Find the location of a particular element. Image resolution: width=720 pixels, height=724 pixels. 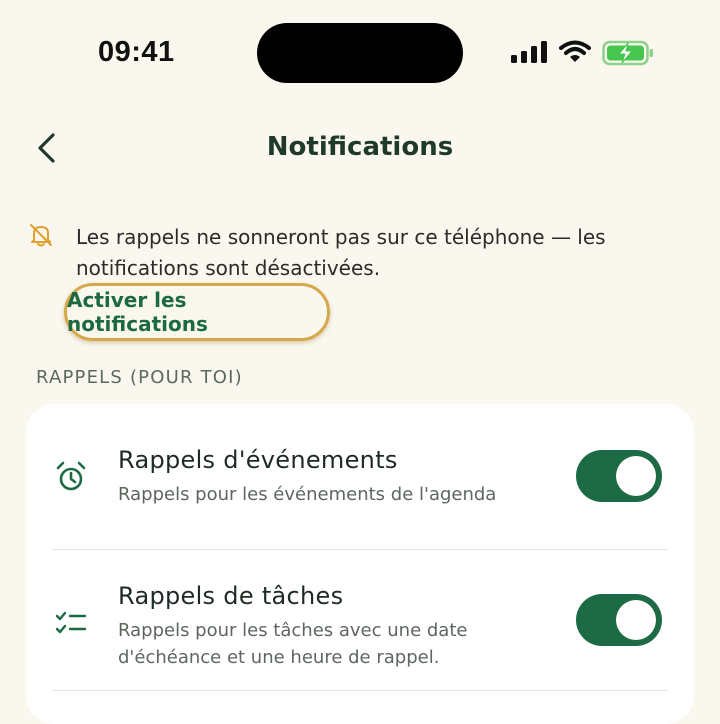

divider is located at coordinates (360, 690).